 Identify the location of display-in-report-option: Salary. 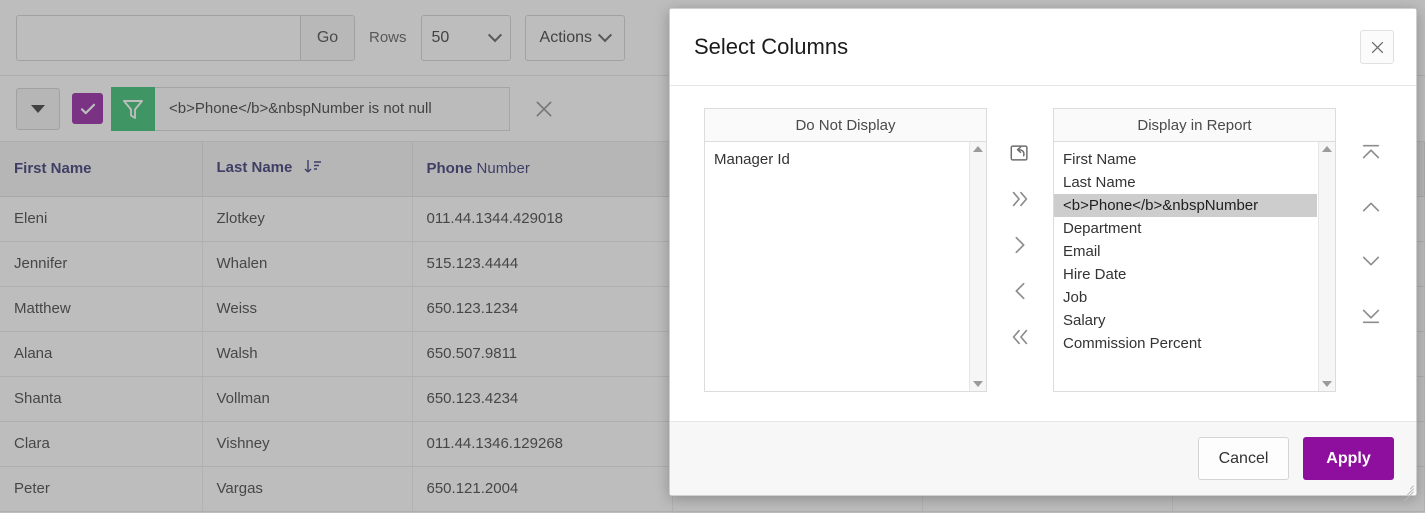
(1185, 320).